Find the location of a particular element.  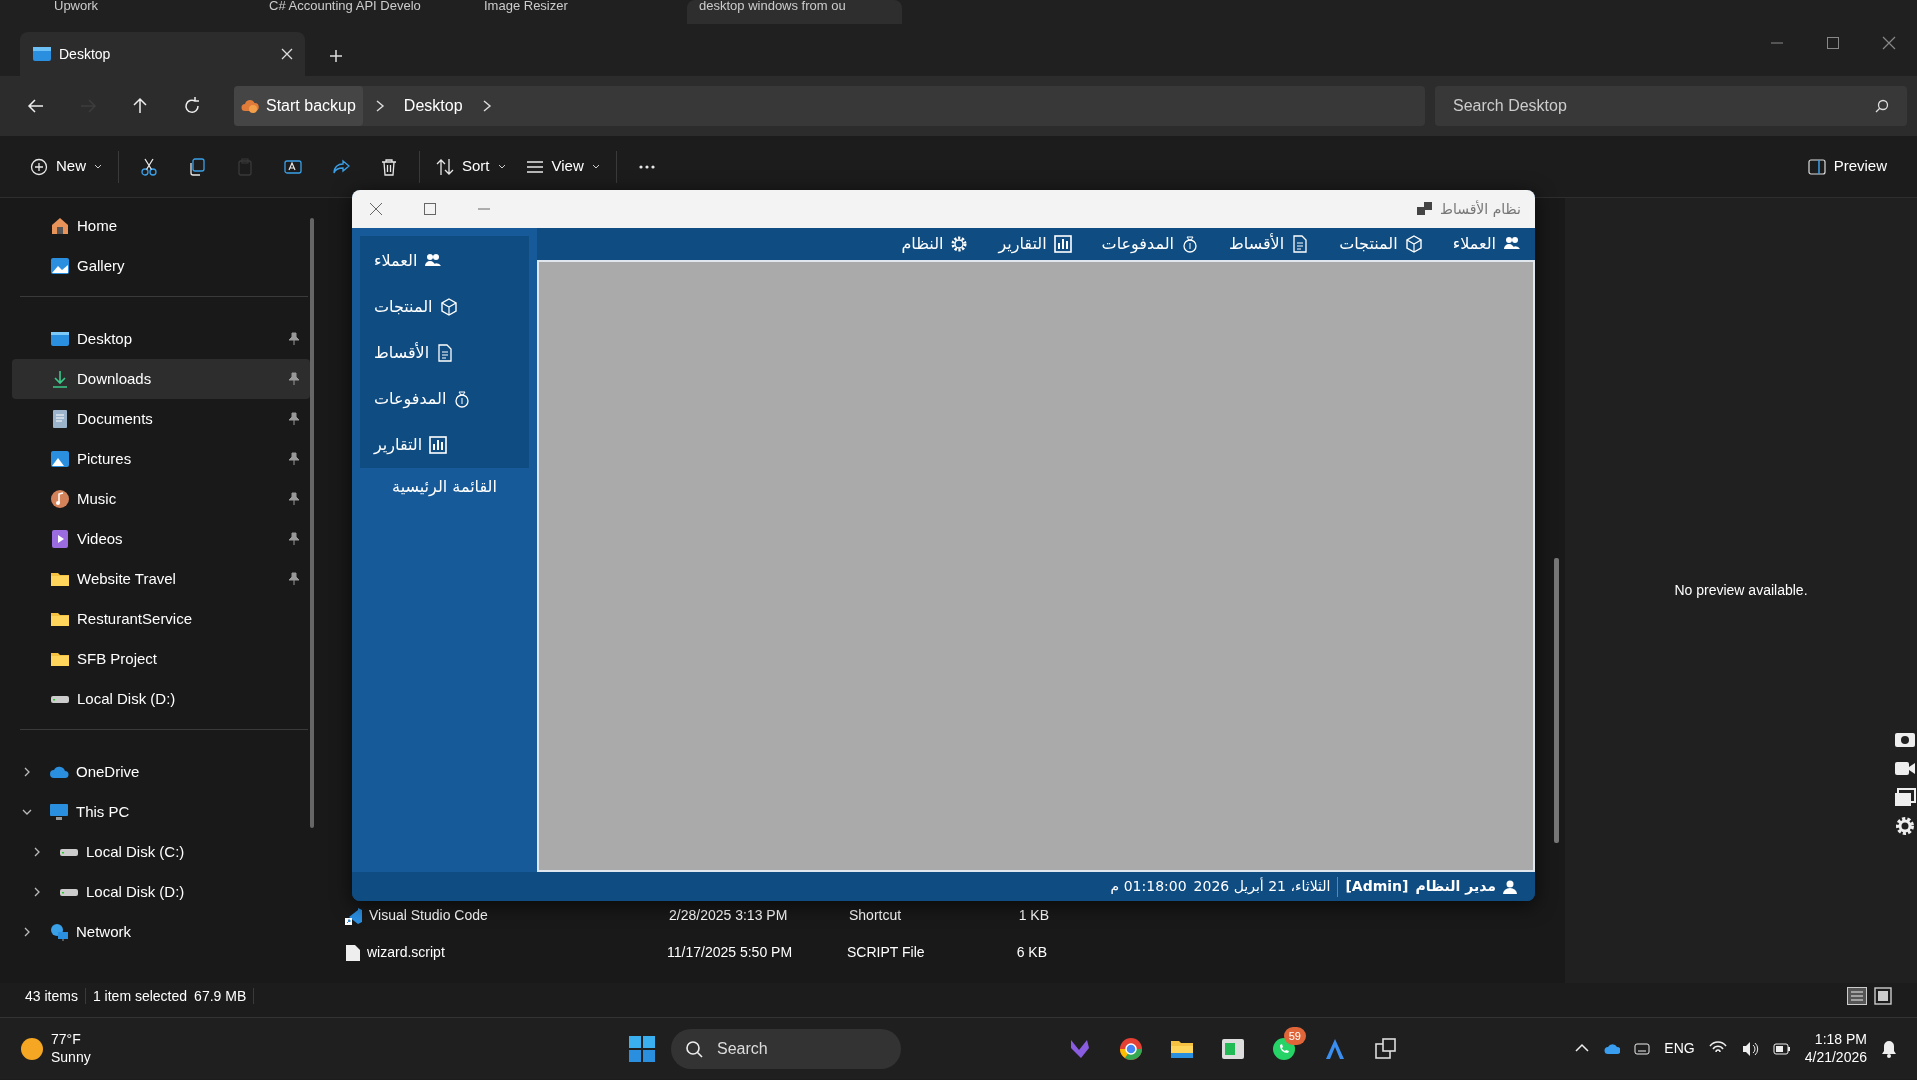

browser-tab: desktop windows from ou is located at coordinates (794, 12).